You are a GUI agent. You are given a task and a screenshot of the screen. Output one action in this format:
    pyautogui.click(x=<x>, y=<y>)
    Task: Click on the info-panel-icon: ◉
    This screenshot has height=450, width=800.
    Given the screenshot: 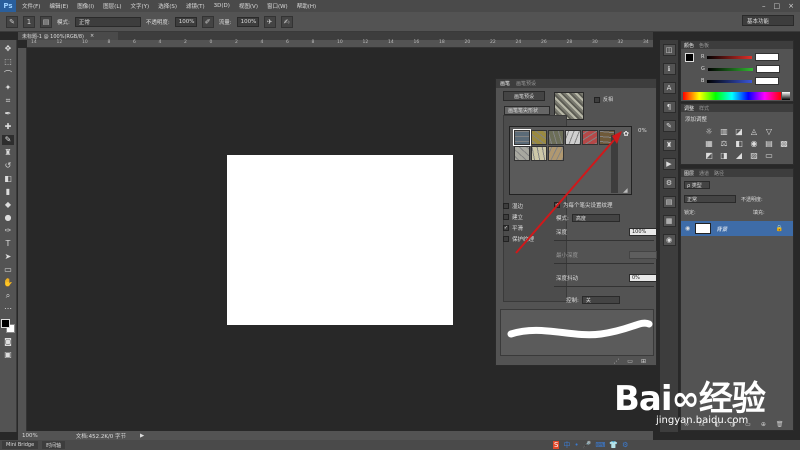 What is the action you would take?
    pyautogui.click(x=669, y=240)
    